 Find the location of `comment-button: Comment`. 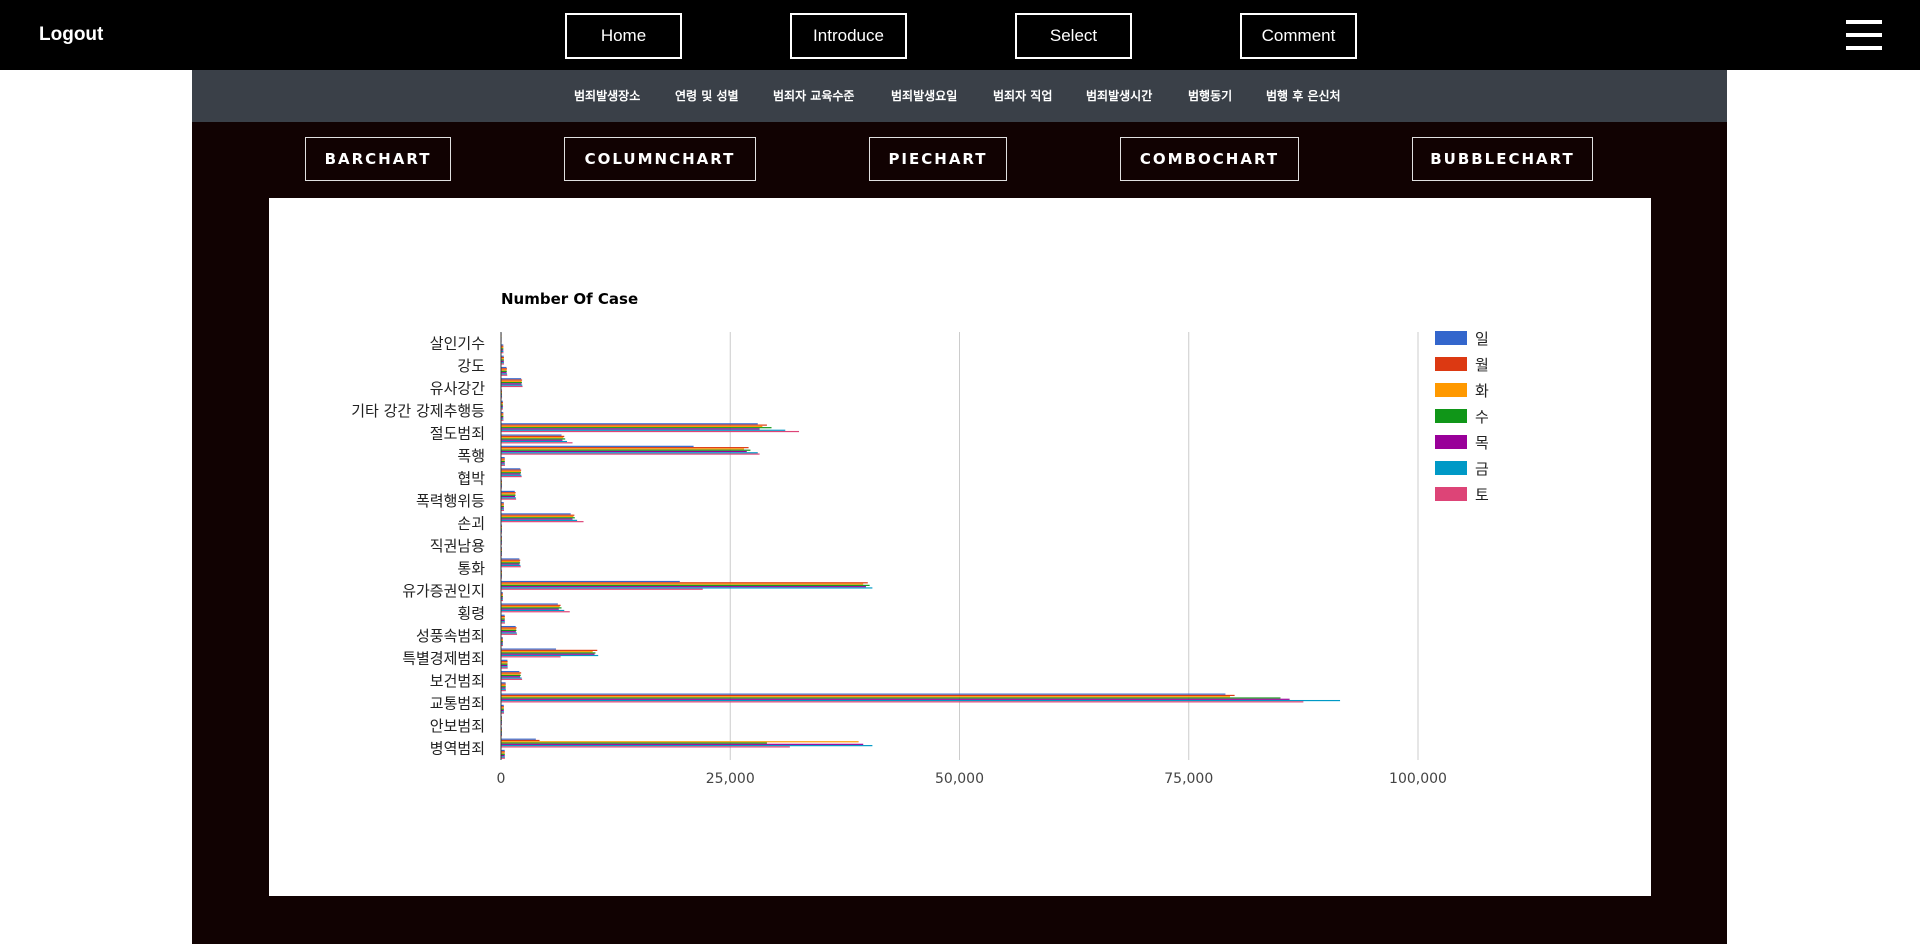

comment-button: Comment is located at coordinates (1298, 36).